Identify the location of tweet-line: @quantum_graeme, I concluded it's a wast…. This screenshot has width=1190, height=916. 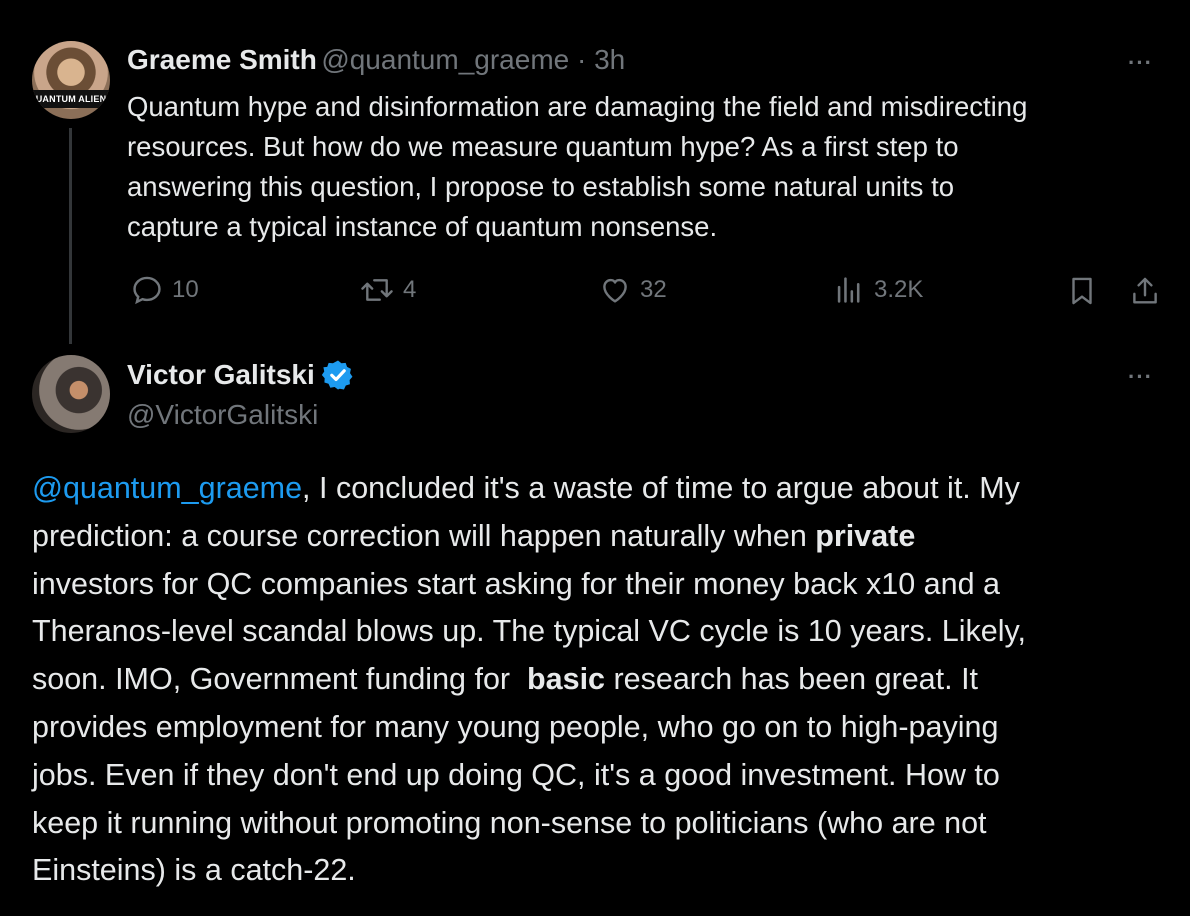
(529, 489).